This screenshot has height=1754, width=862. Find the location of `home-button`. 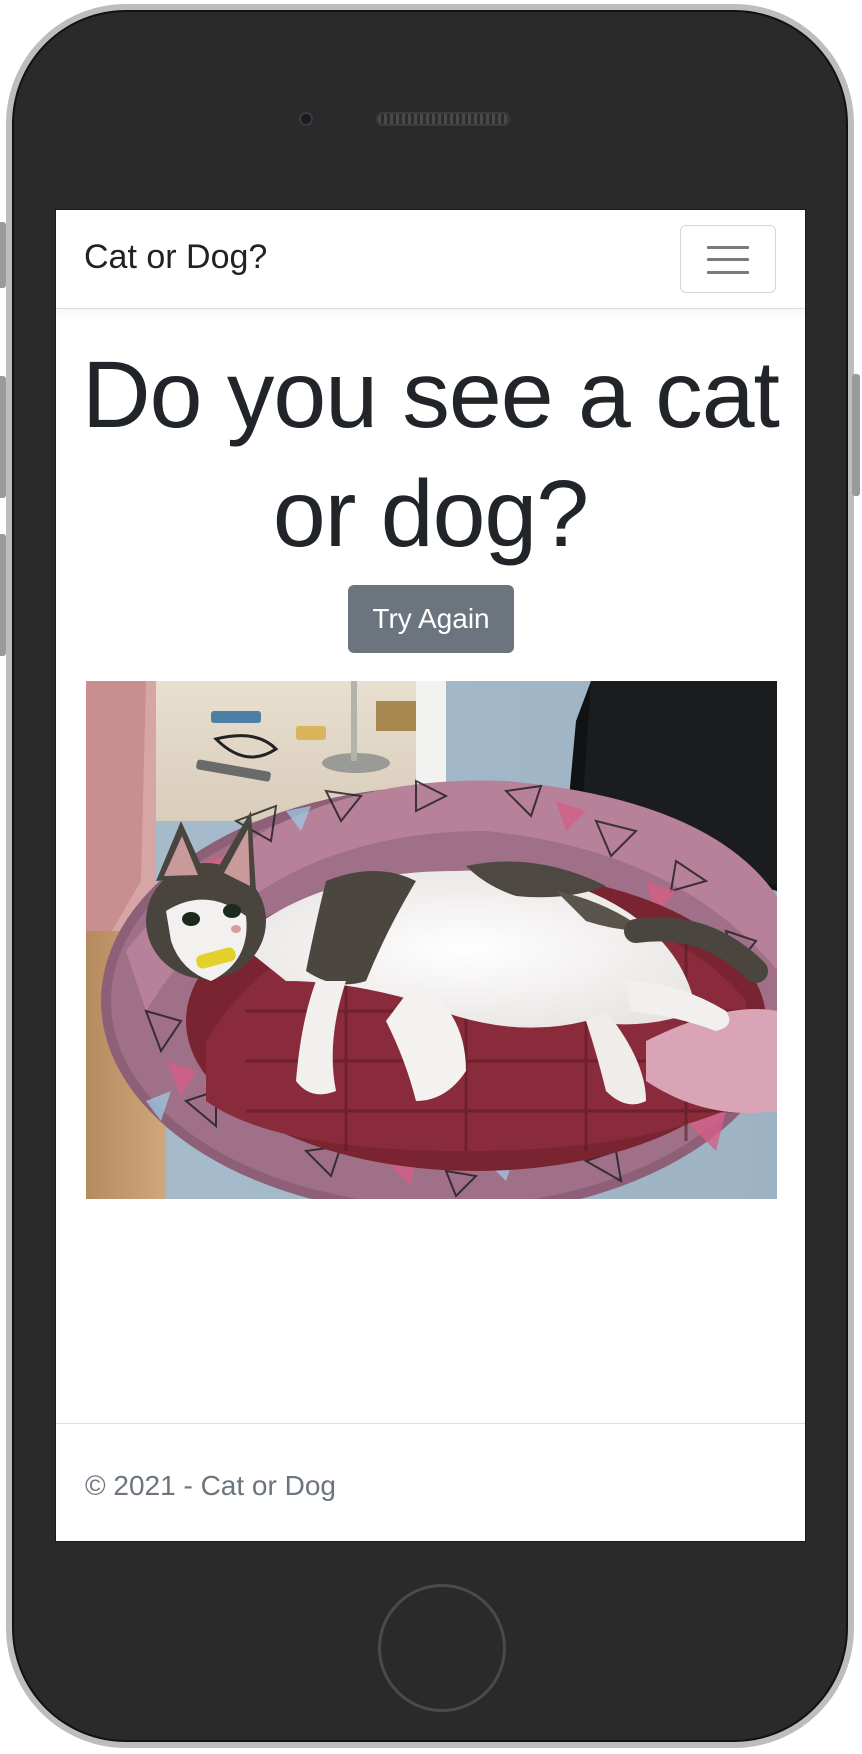

home-button is located at coordinates (442, 1648).